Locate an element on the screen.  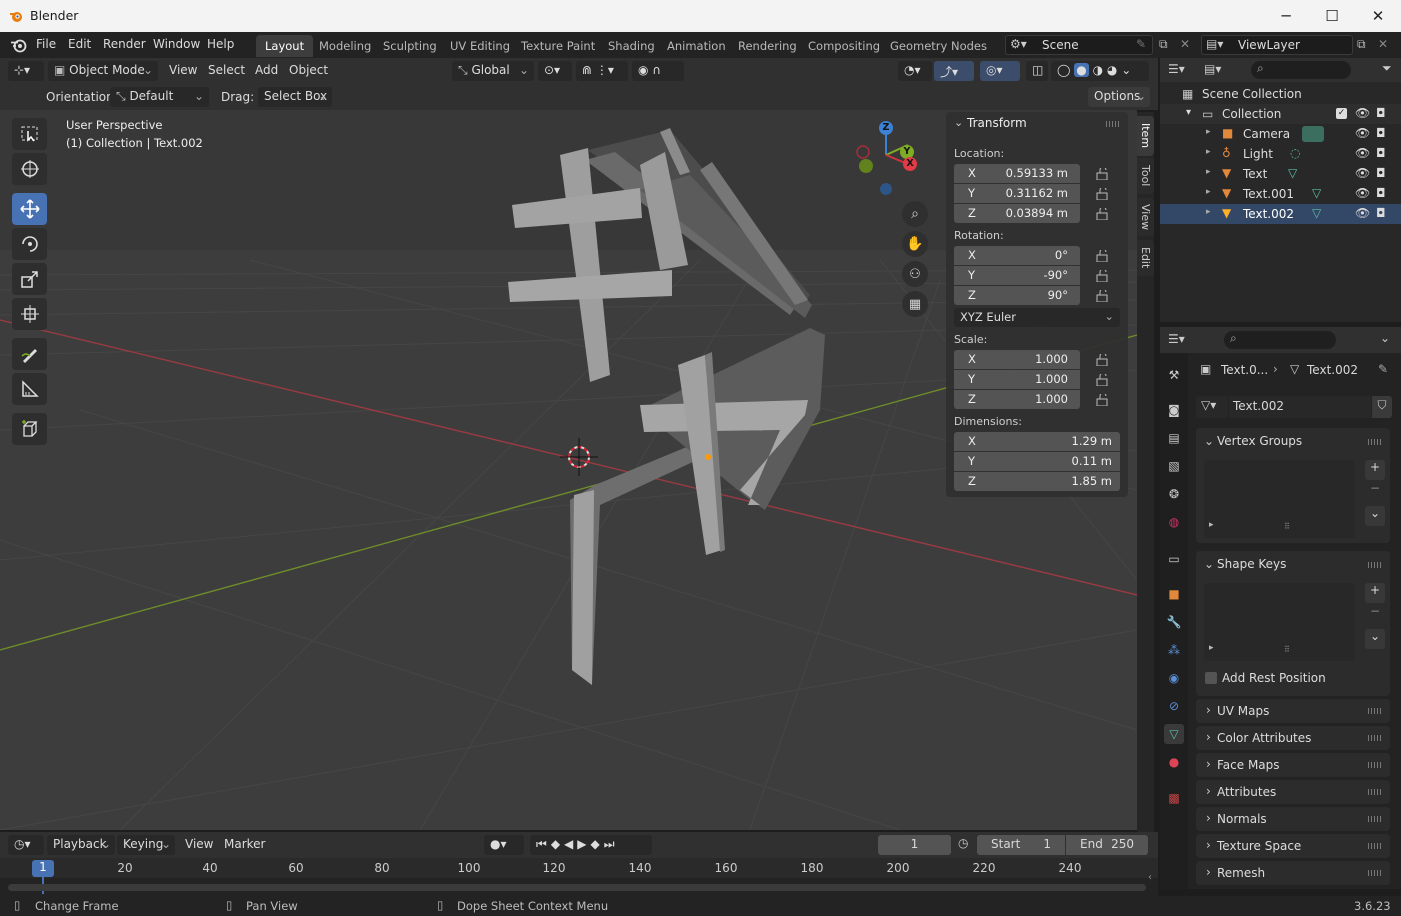
options-button: Options ⌄ is located at coordinates (1119, 97).